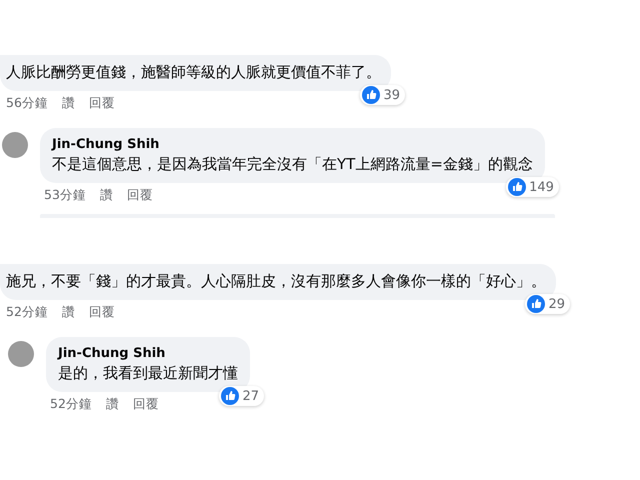 Image resolution: width=640 pixels, height=480 pixels. I want to click on timestamp: 56分鐘, so click(27, 103).